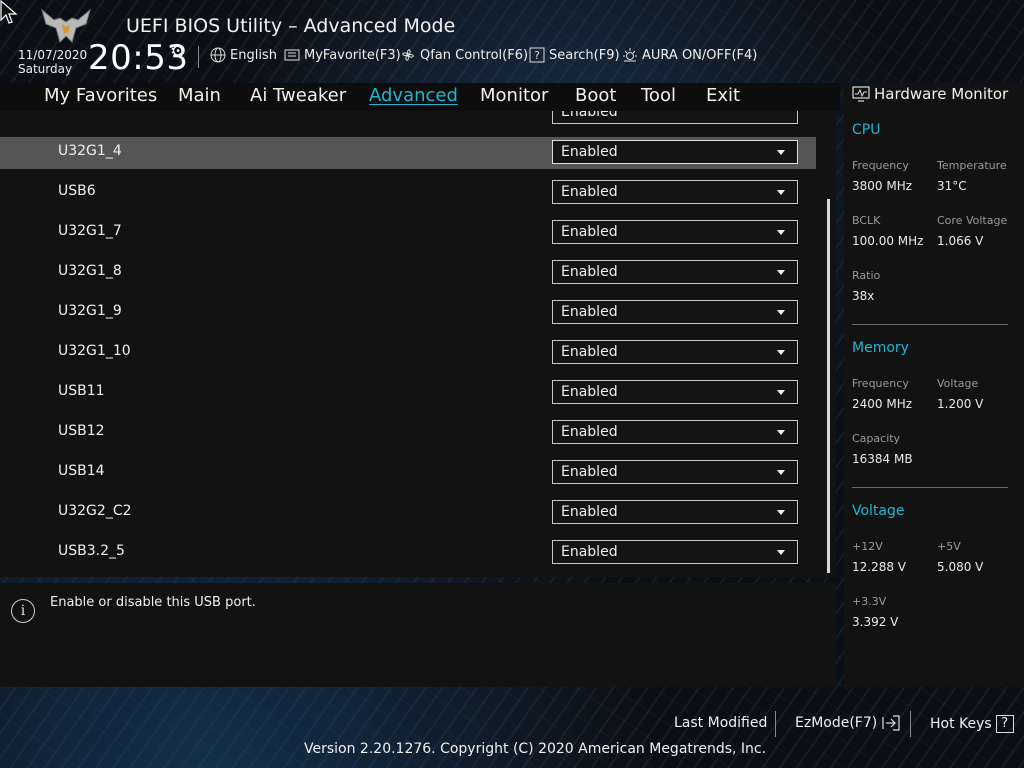 Image resolution: width=1024 pixels, height=768 pixels. Describe the element at coordinates (408, 120) in the screenshot. I see `settings-row: Enabled` at that location.